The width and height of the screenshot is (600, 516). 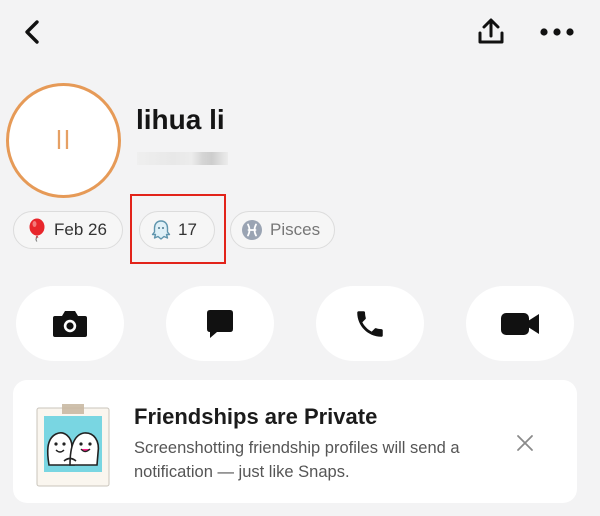 What do you see at coordinates (180, 119) in the screenshot?
I see `display-name: lihua li` at bounding box center [180, 119].